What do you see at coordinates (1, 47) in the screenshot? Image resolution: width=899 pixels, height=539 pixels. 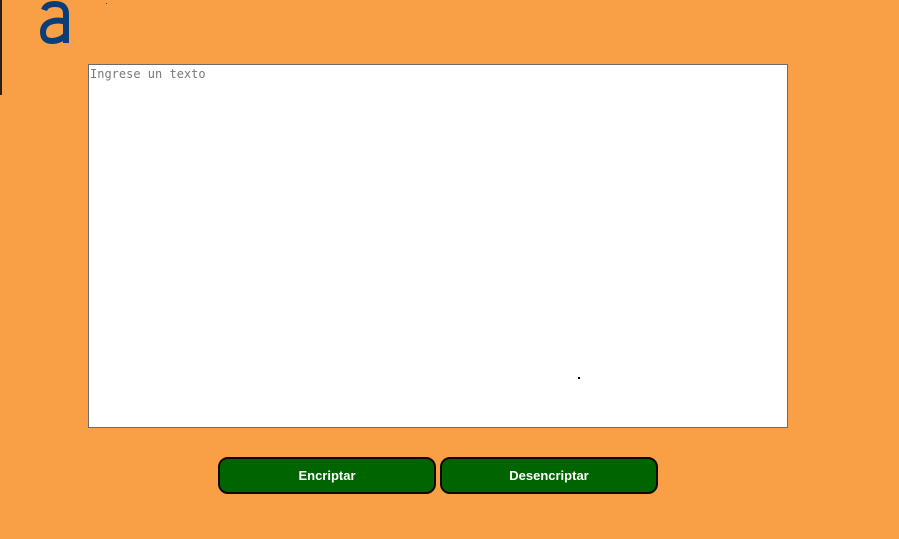 I see `window-edge` at bounding box center [1, 47].